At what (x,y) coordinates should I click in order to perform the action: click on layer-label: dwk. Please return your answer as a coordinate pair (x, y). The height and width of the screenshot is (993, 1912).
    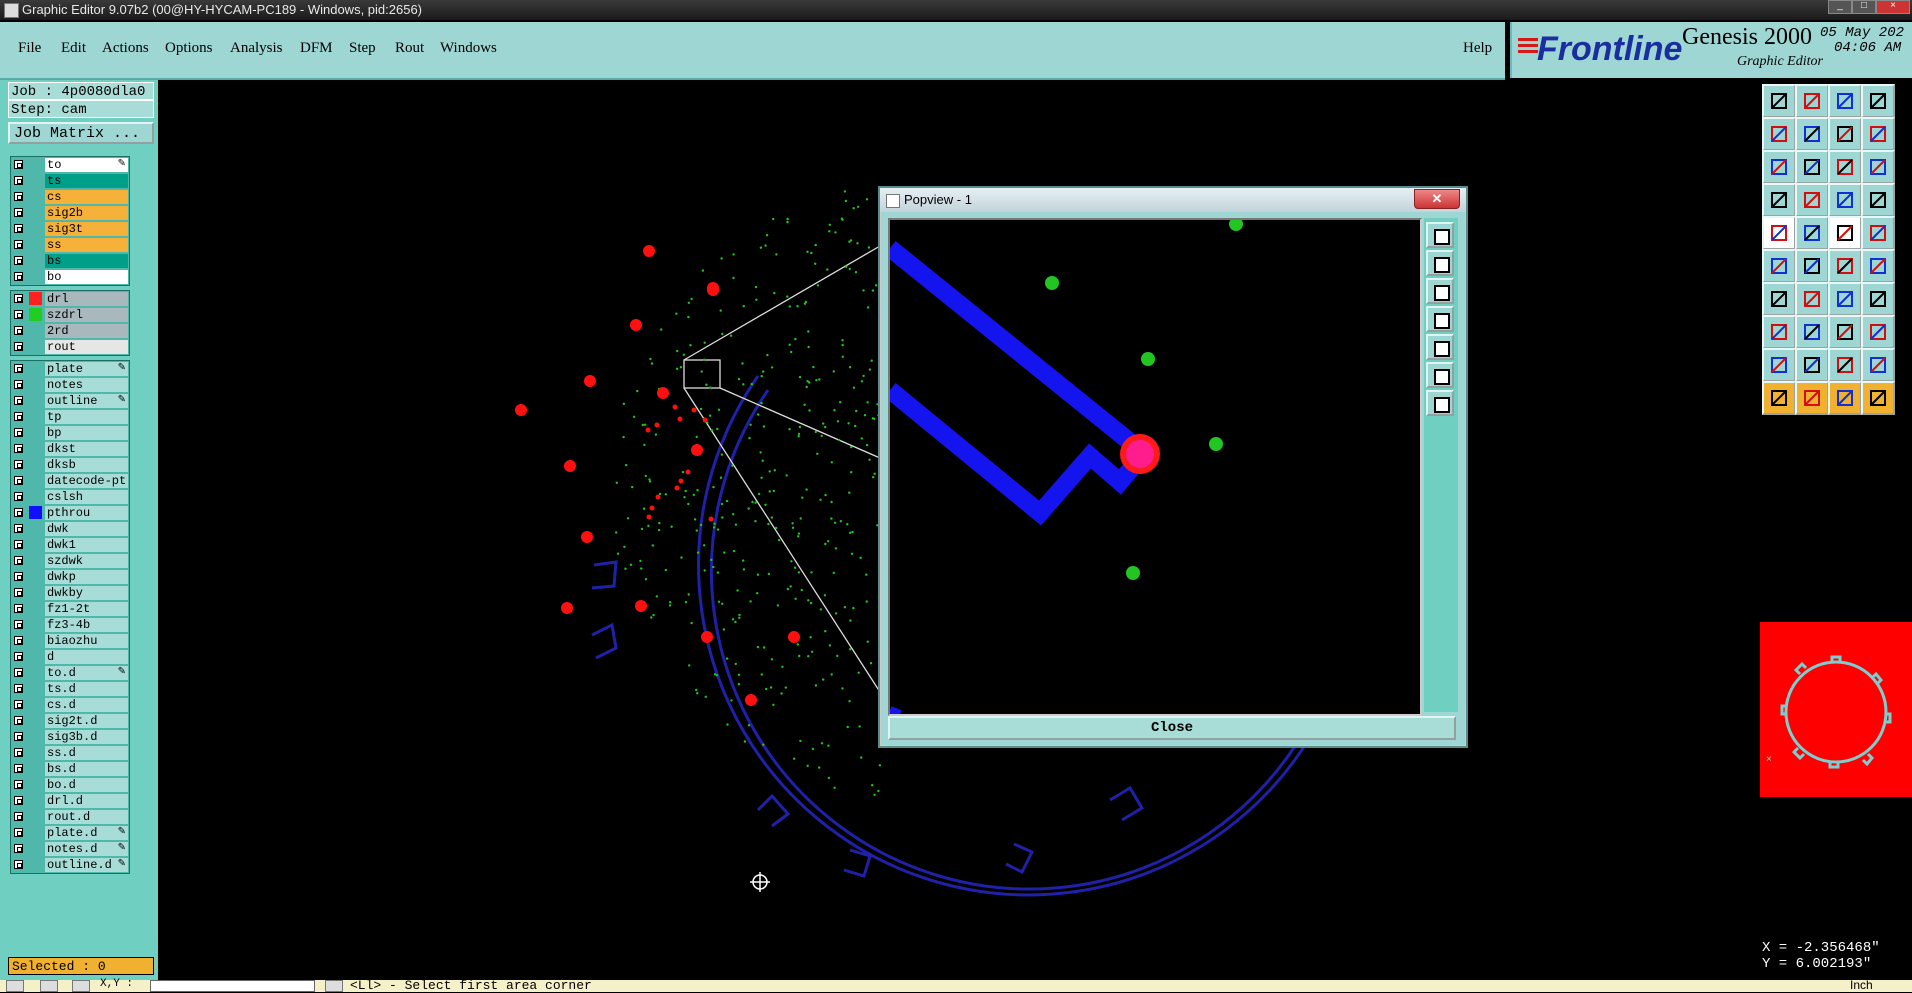
    Looking at the image, I should click on (86, 529).